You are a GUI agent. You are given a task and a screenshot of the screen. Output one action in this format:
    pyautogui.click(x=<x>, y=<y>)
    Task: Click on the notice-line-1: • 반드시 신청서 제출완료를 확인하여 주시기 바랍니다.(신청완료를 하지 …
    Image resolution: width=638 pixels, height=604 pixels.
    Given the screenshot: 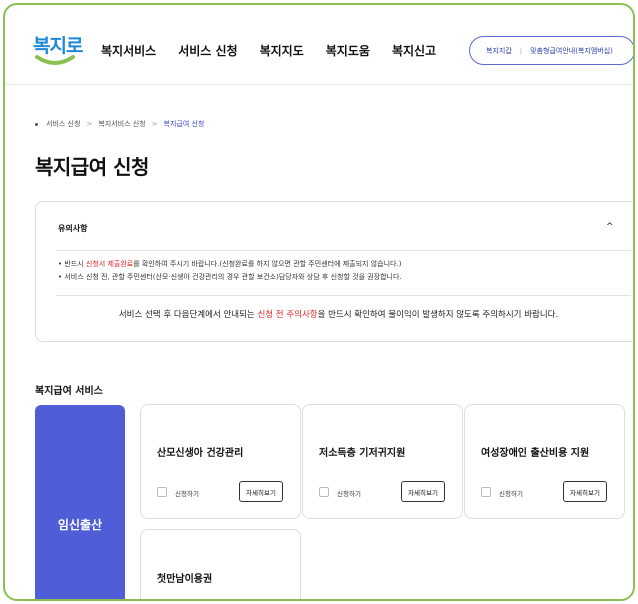 What is the action you would take?
    pyautogui.click(x=229, y=264)
    